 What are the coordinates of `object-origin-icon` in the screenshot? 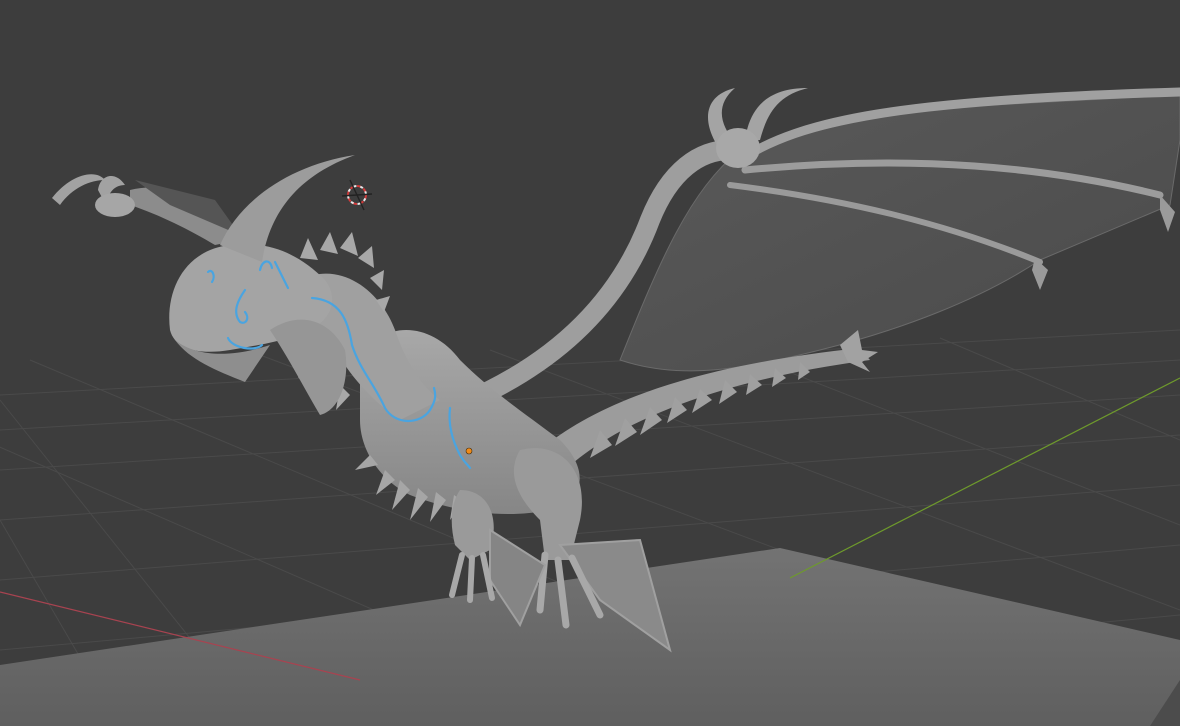 It's located at (469, 451).